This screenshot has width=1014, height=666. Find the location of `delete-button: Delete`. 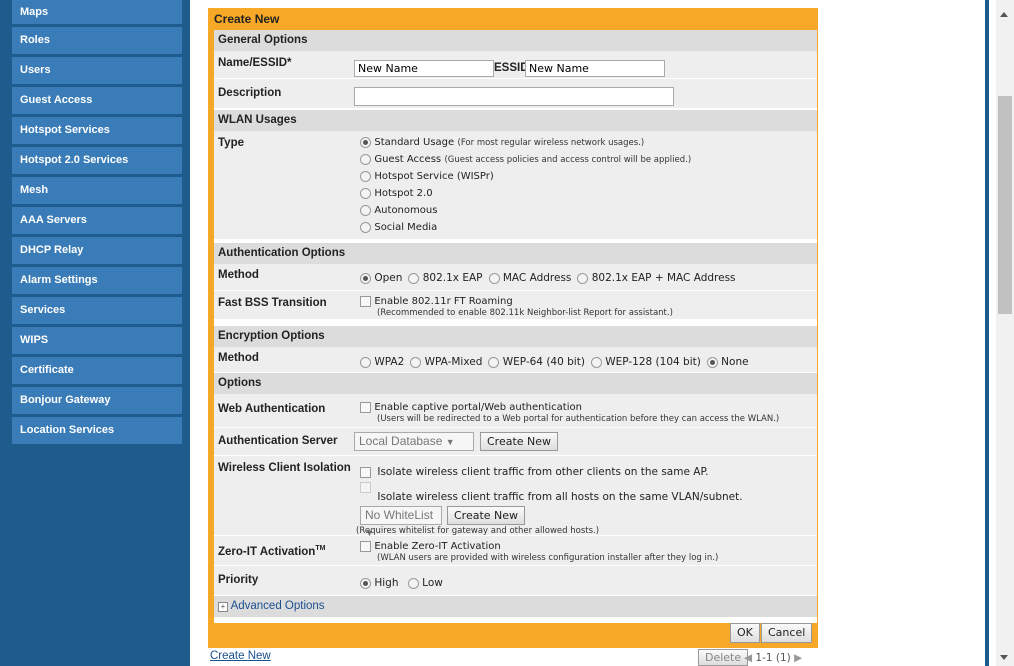

delete-button: Delete is located at coordinates (723, 657).